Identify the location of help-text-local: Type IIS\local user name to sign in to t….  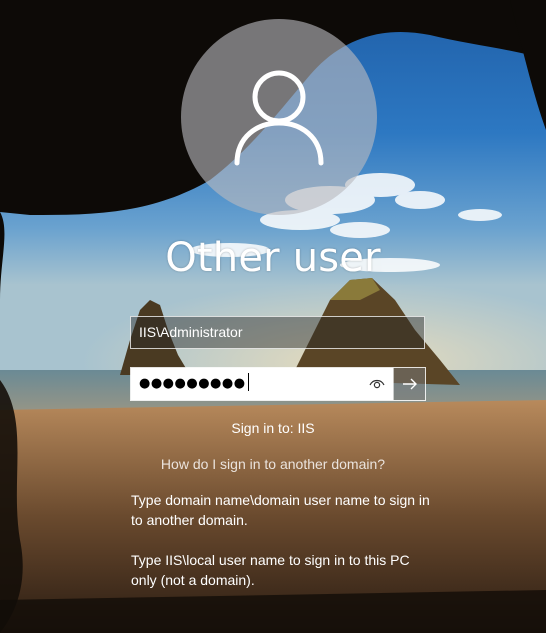
(270, 570).